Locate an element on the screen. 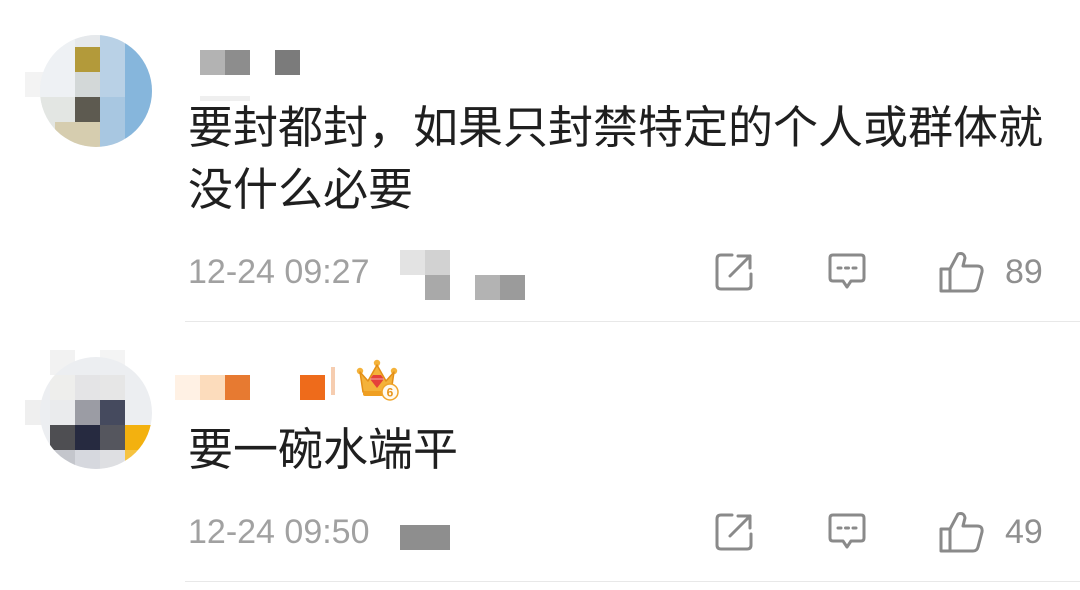 The height and width of the screenshot is (590, 1080). username: 6 is located at coordinates (627, 370).